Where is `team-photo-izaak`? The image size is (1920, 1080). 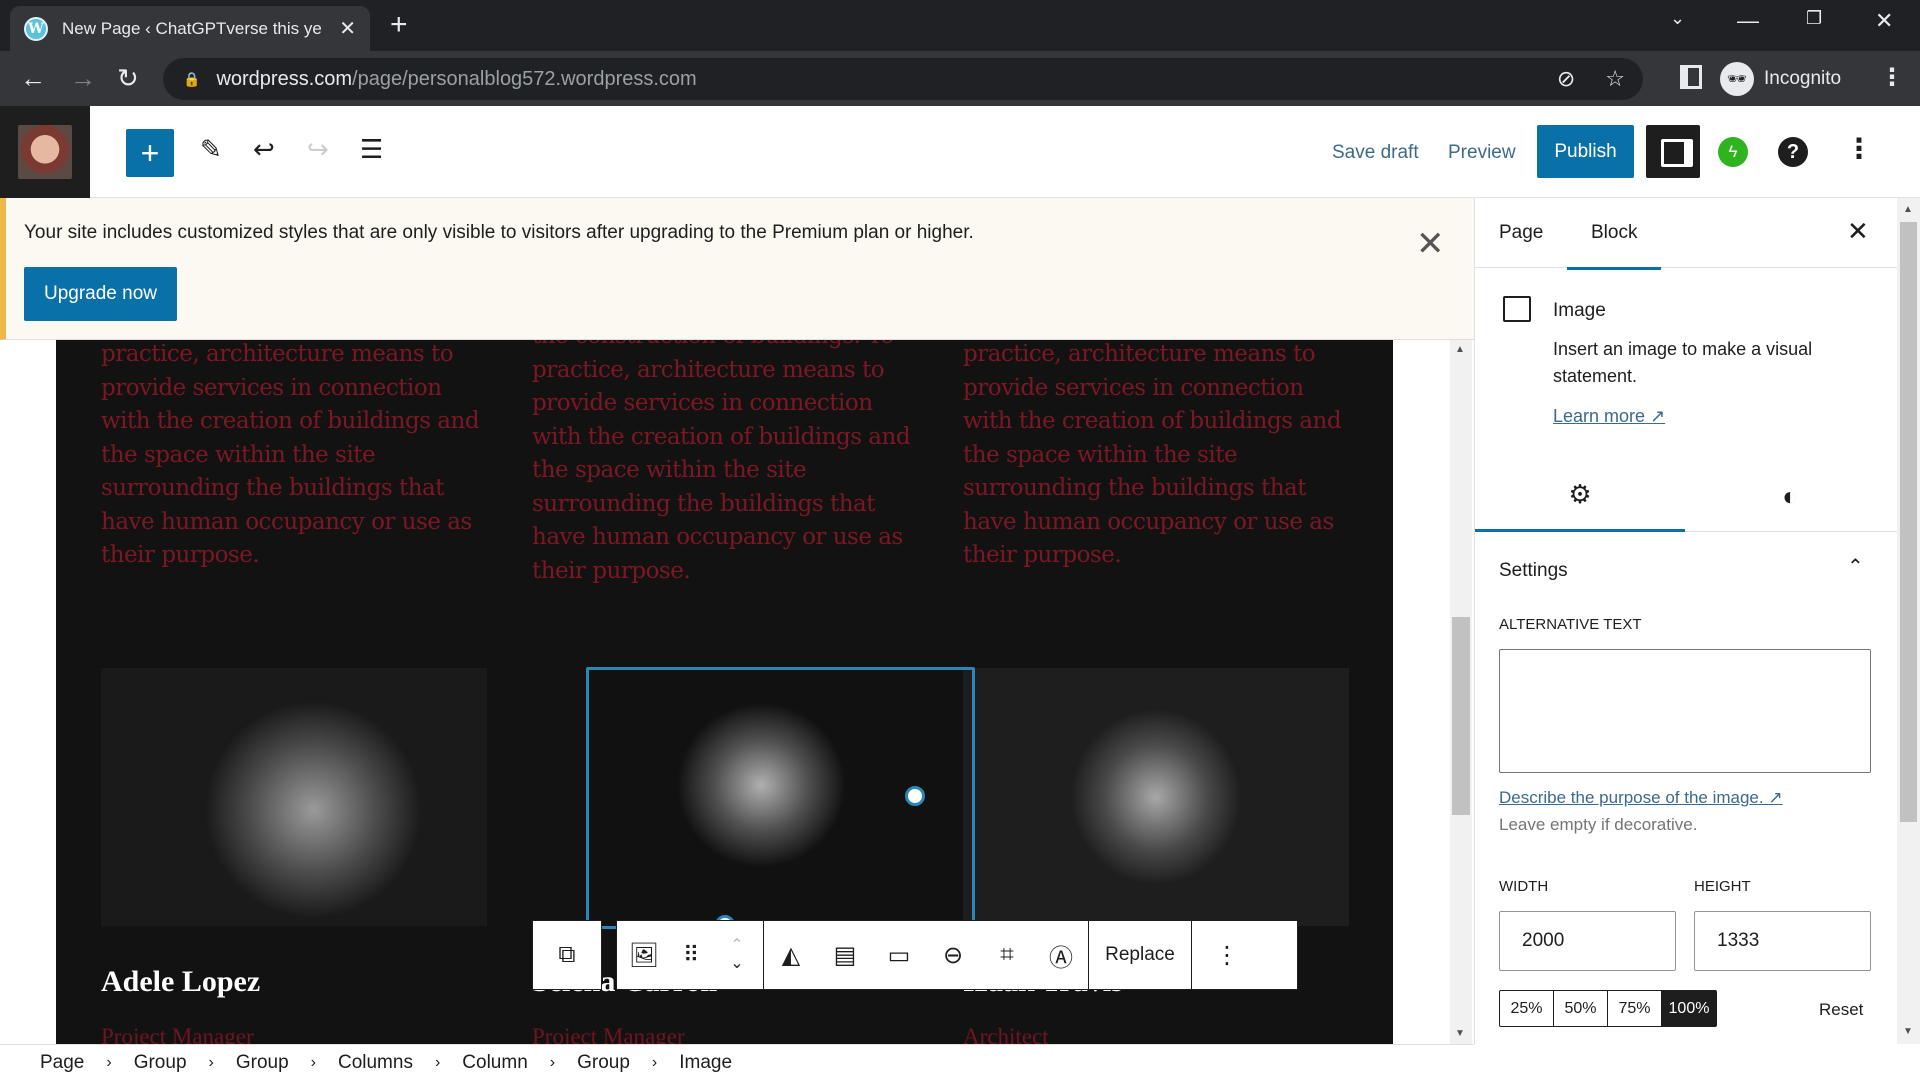 team-photo-izaak is located at coordinates (1156, 797).